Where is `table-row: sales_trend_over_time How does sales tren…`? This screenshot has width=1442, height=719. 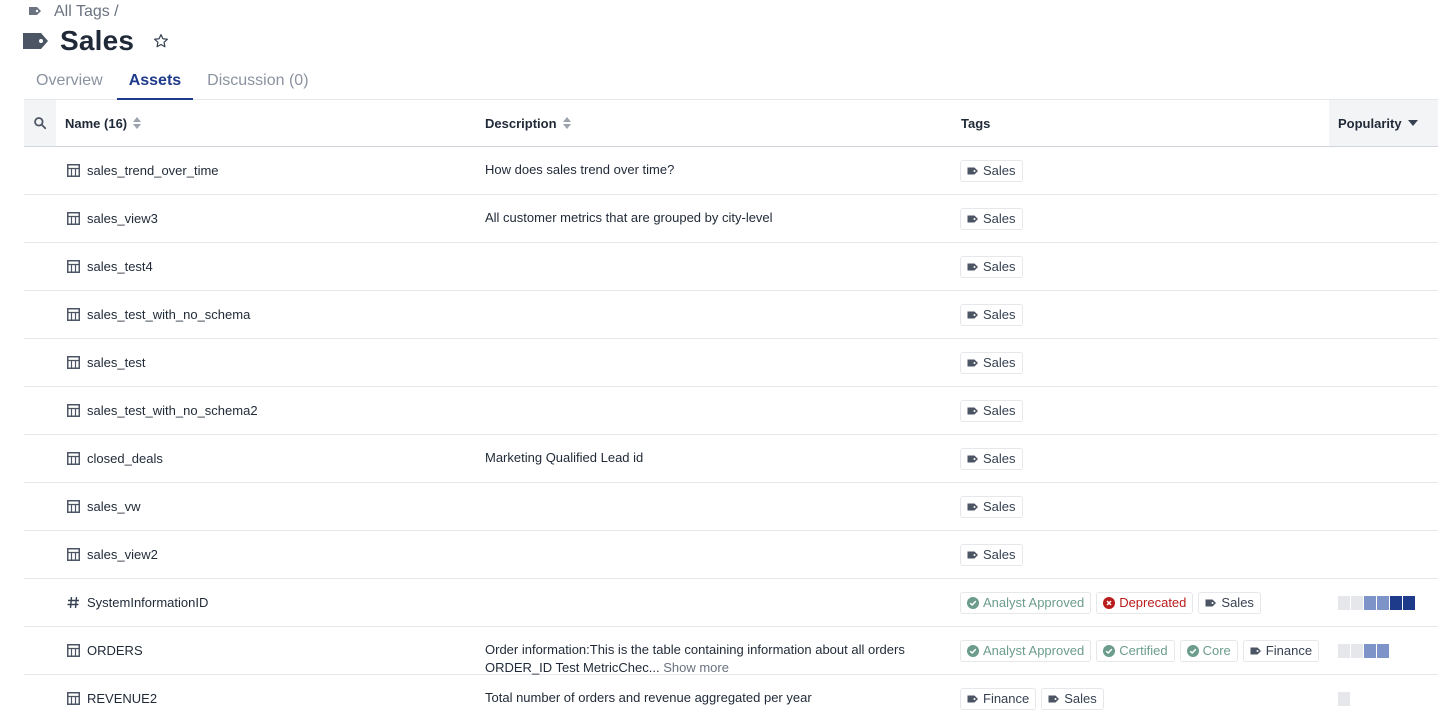
table-row: sales_trend_over_time How does sales tren… is located at coordinates (731, 171).